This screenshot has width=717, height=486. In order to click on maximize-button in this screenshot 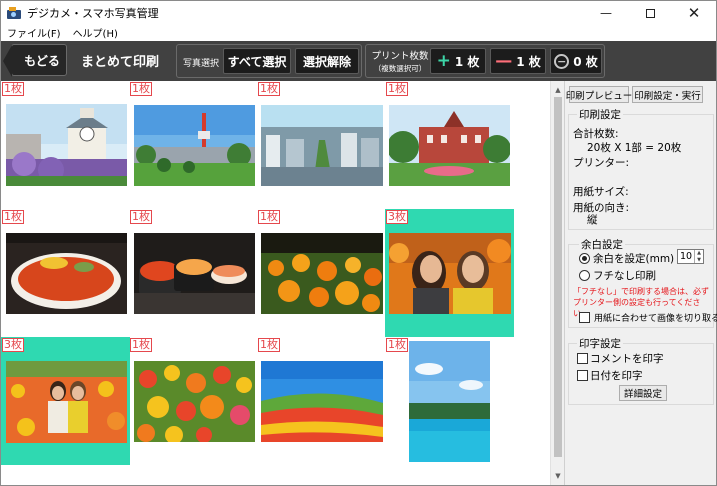, I will do `click(650, 13)`.